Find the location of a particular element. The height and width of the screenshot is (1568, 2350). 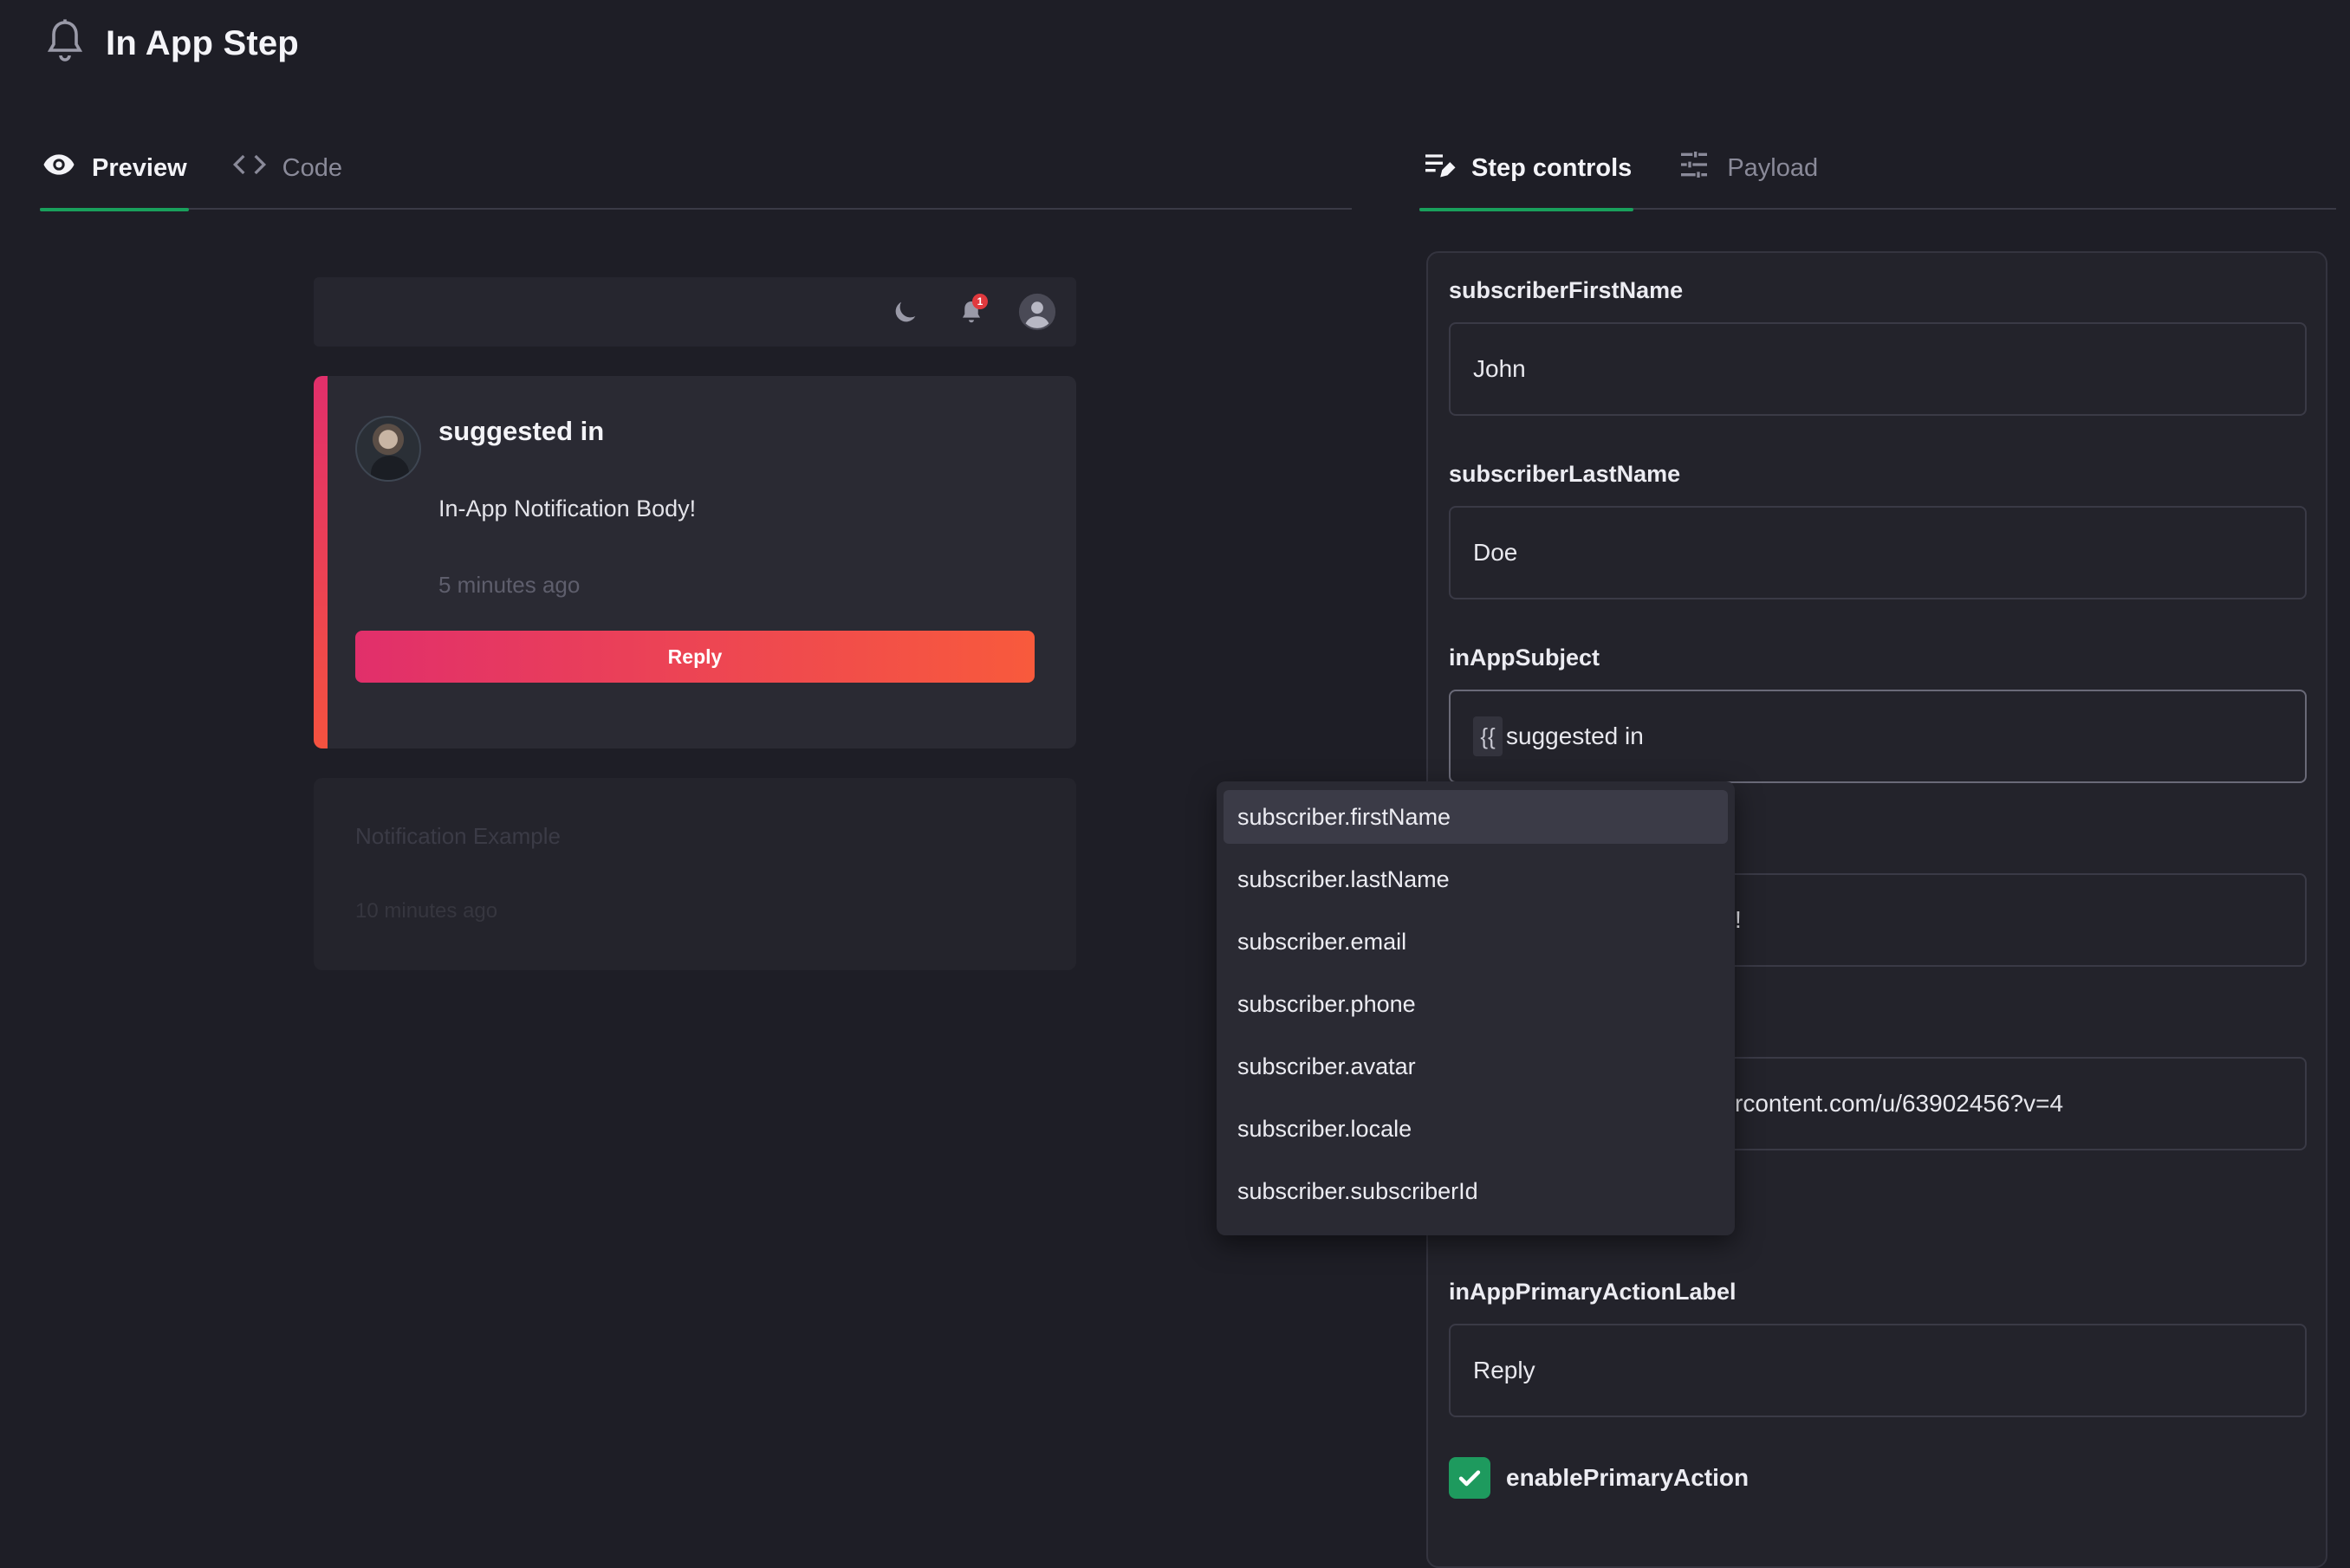

notification-body: In-App Notification Body! is located at coordinates (567, 509).